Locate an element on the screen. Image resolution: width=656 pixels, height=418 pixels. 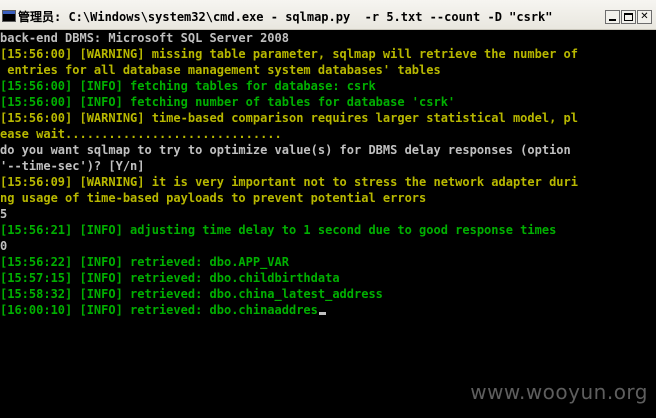
console-line: 5 is located at coordinates (4, 214).